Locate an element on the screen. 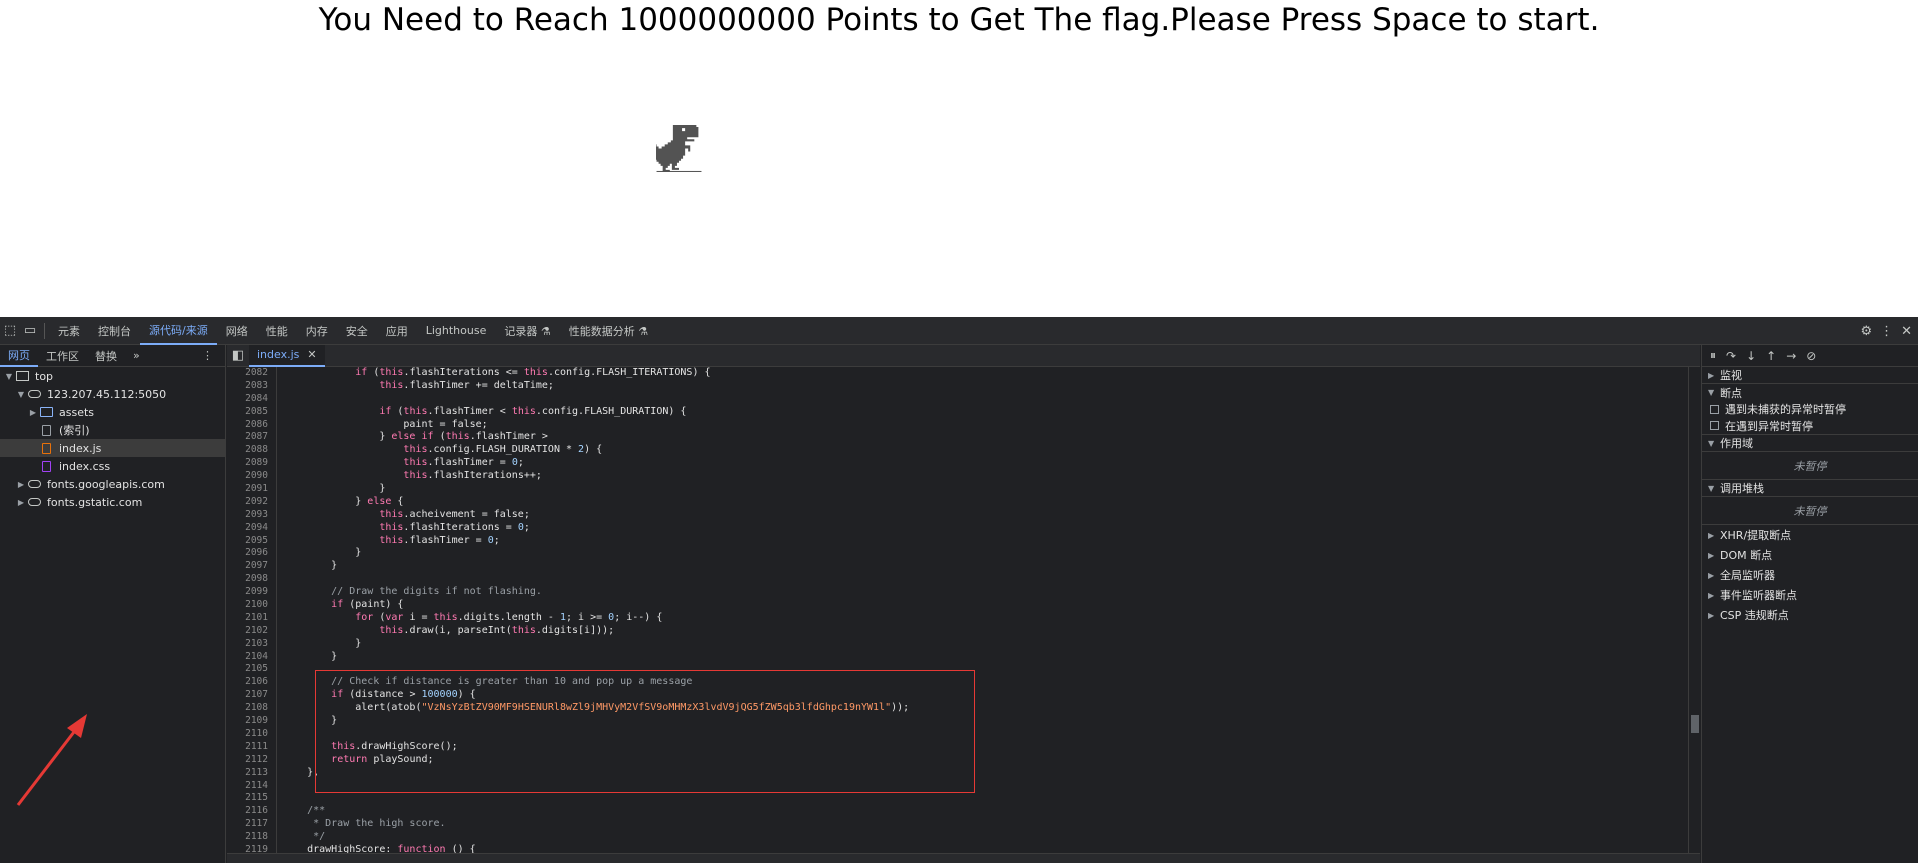 This screenshot has width=1918, height=863. line-number: 2106 is located at coordinates (251, 682).